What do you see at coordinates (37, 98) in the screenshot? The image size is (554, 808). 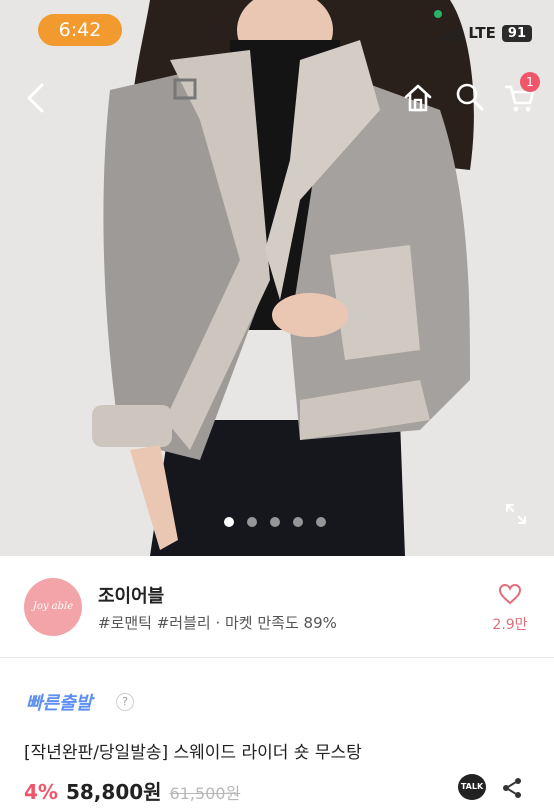 I see `chevron-left-icon` at bounding box center [37, 98].